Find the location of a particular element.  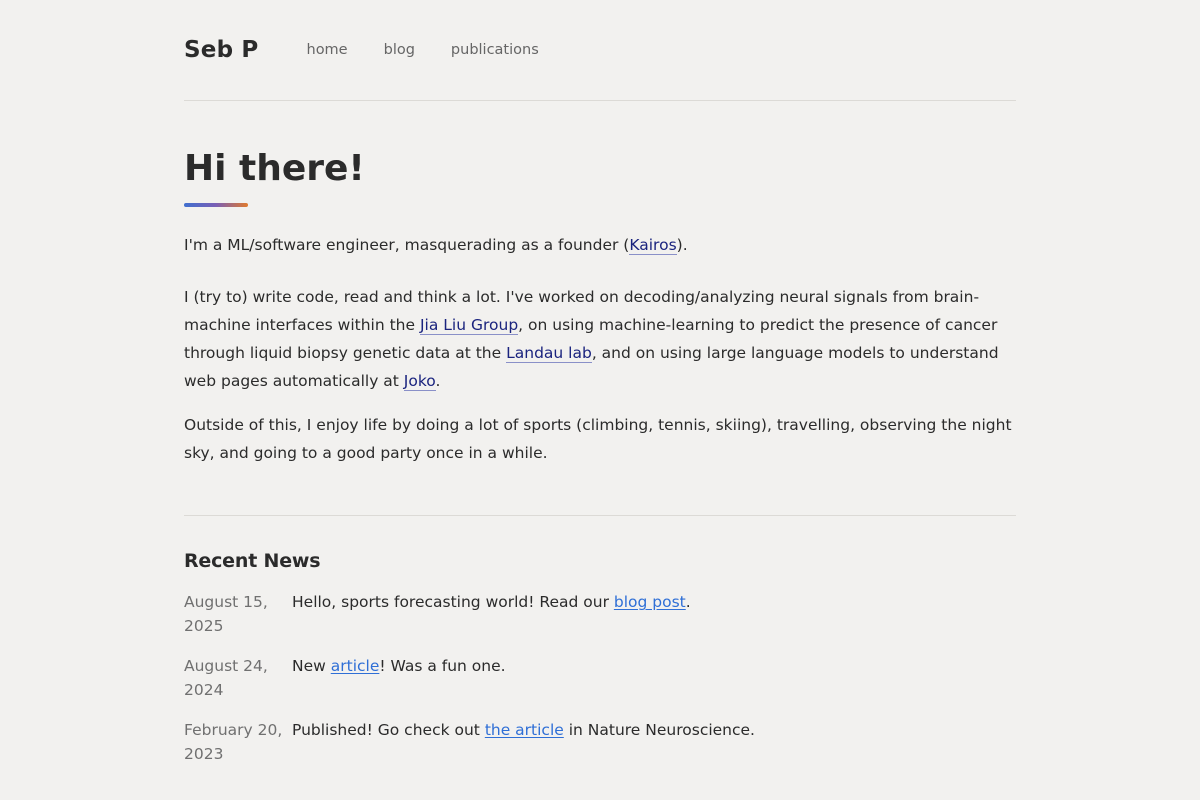

jia-liu-group-link: Jia Liu Group is located at coordinates (469, 326).